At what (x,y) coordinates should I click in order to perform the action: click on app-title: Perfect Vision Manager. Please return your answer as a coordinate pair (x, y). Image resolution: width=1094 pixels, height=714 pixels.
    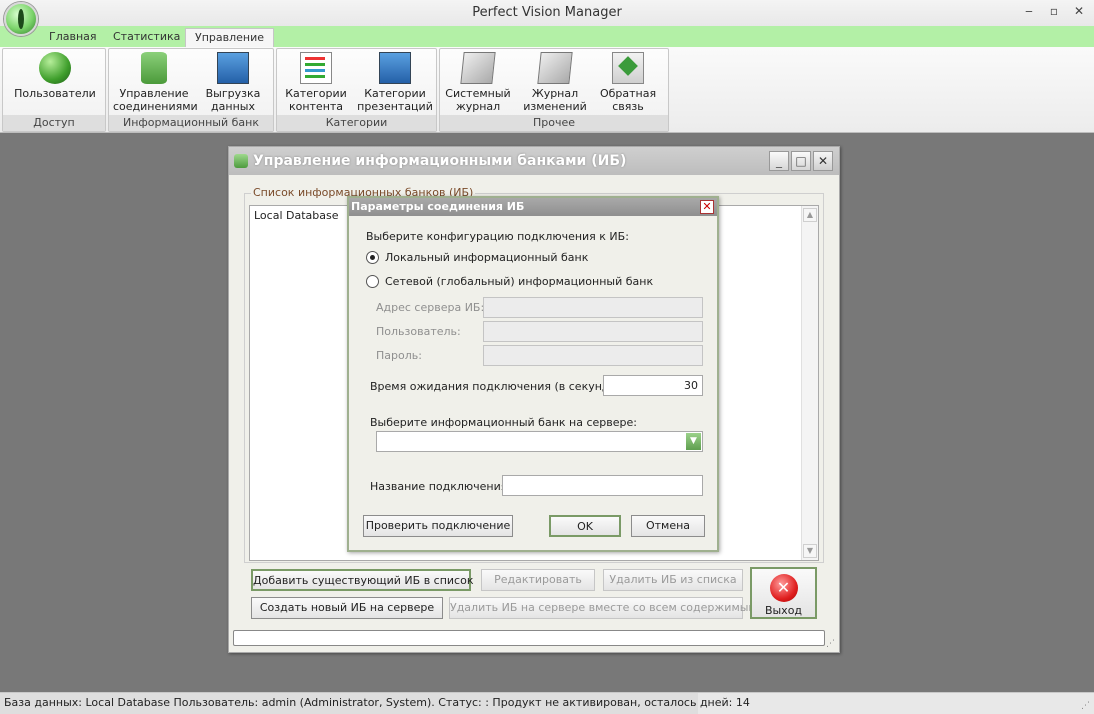
    Looking at the image, I should click on (547, 12).